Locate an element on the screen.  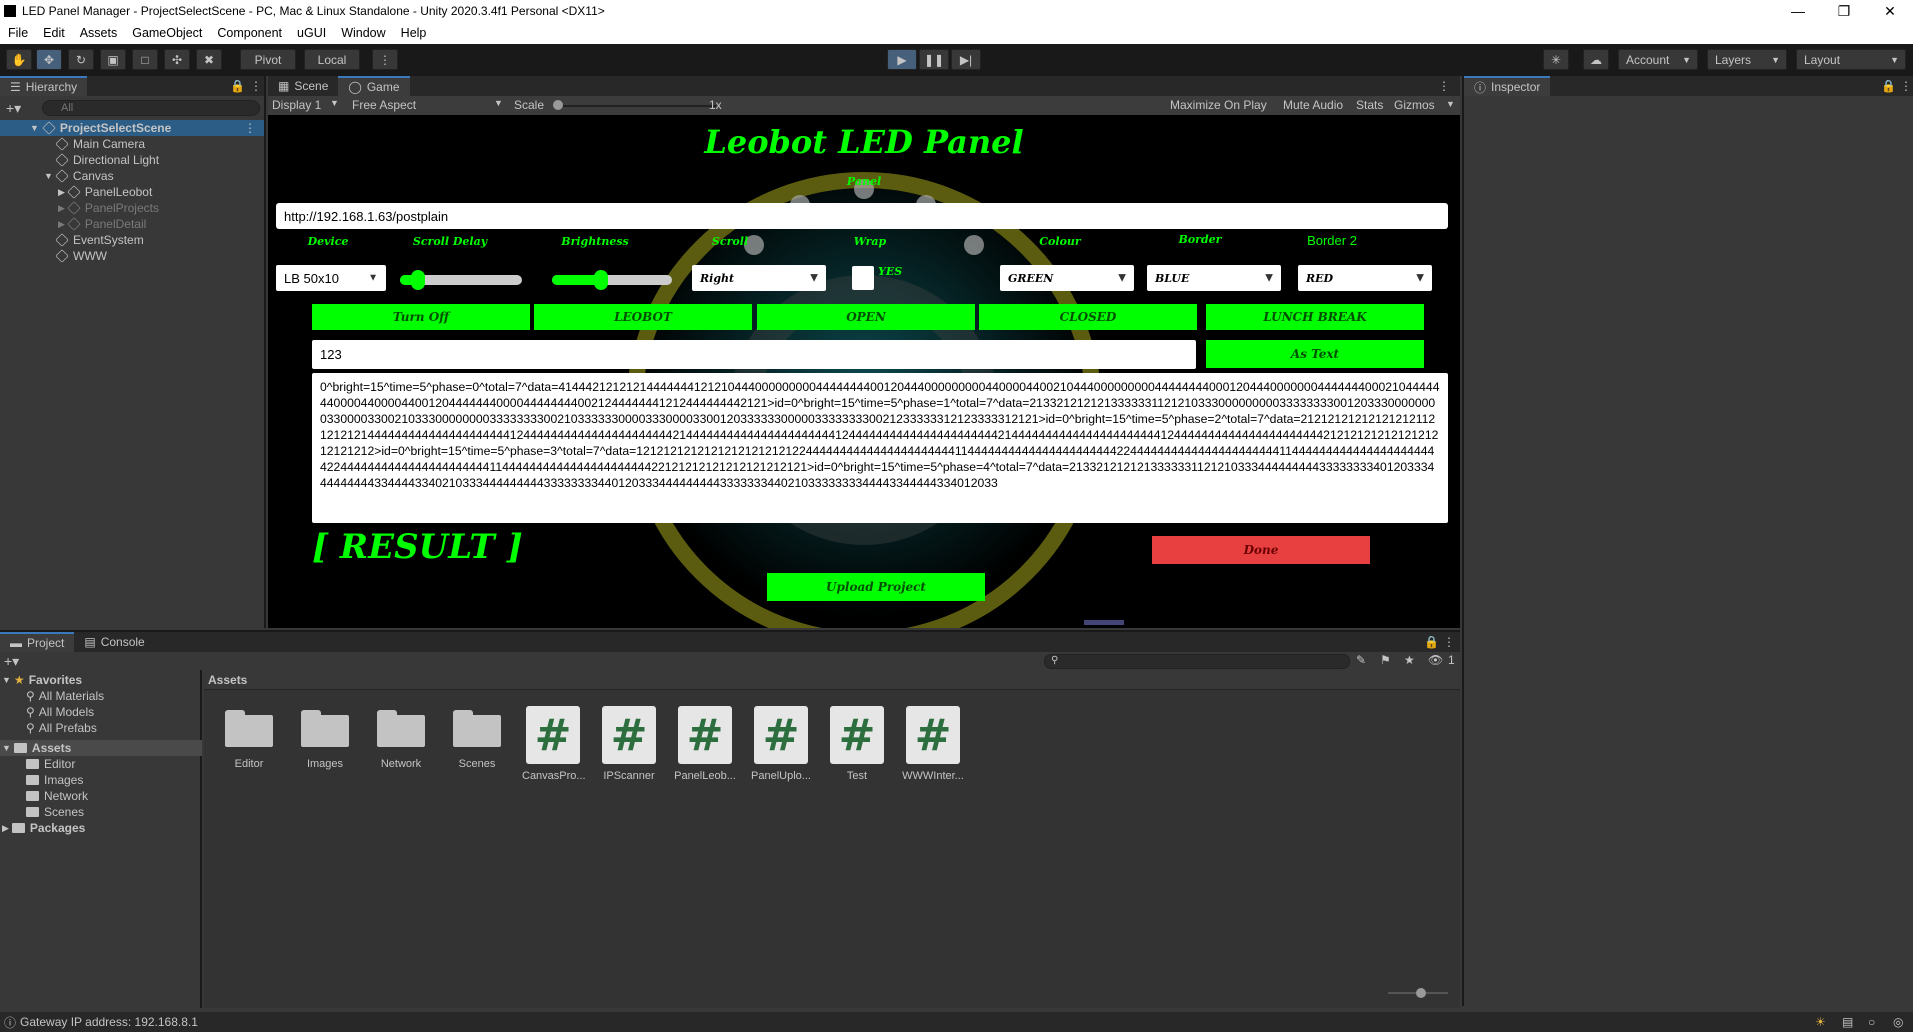
collab-icon: ✳ is located at coordinates (1556, 59).